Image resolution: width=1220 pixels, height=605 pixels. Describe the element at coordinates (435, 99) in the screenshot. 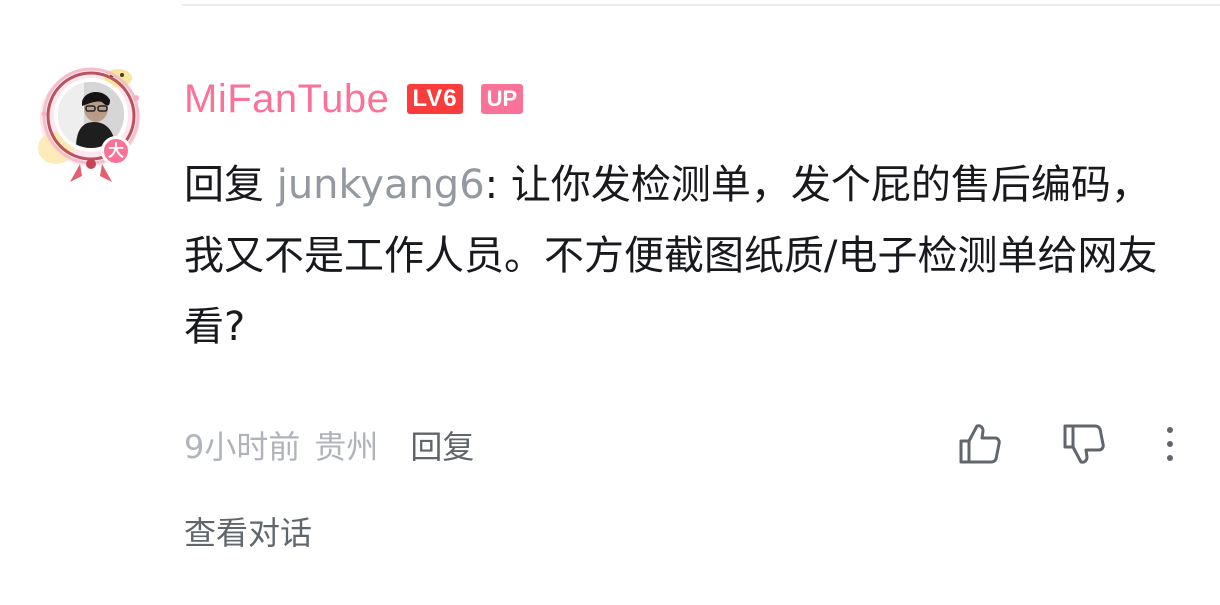

I see `level-badge: LV6` at that location.